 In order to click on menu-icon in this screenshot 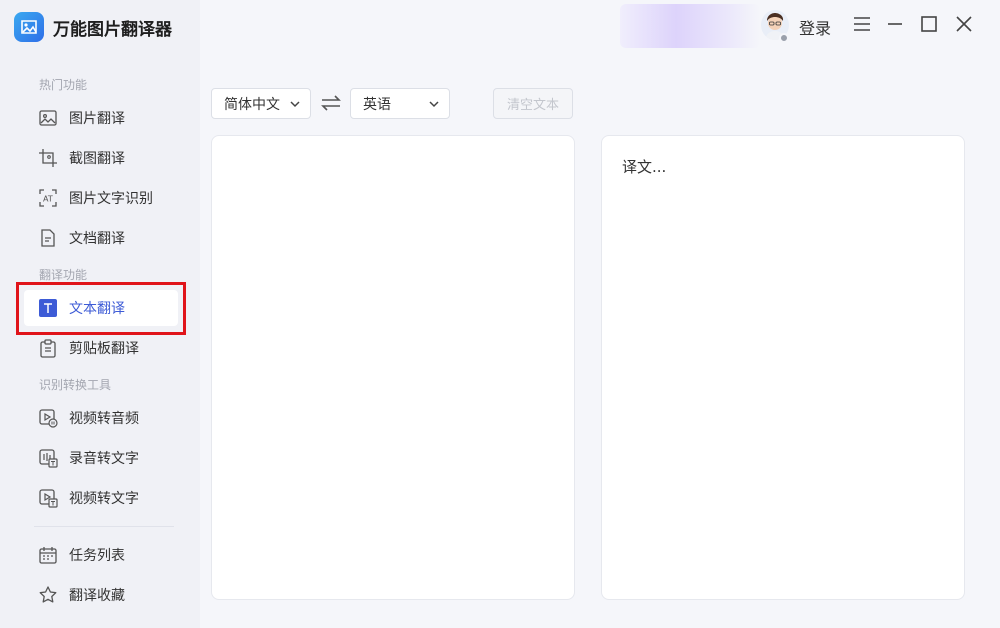, I will do `click(862, 24)`.